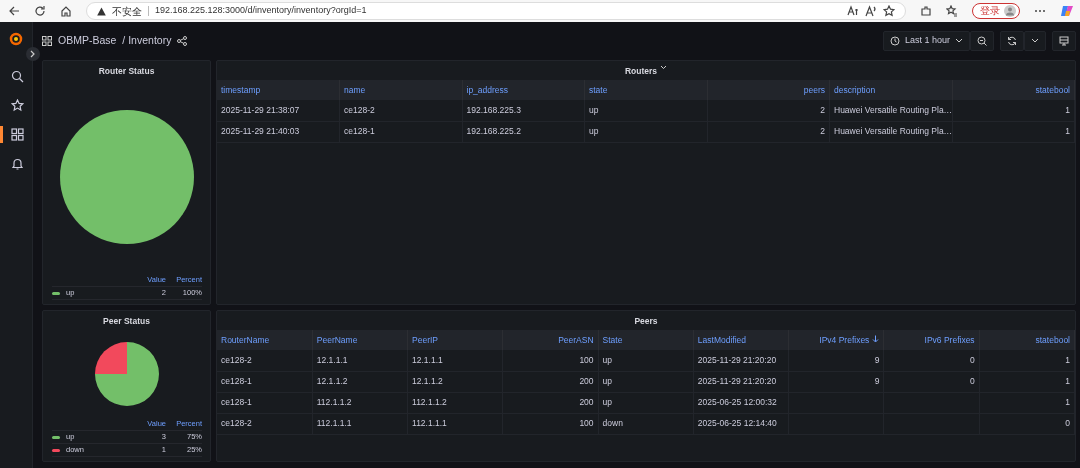 This screenshot has height=468, width=1080. I want to click on column-header: IPv4 Prefixes, so click(836, 340).